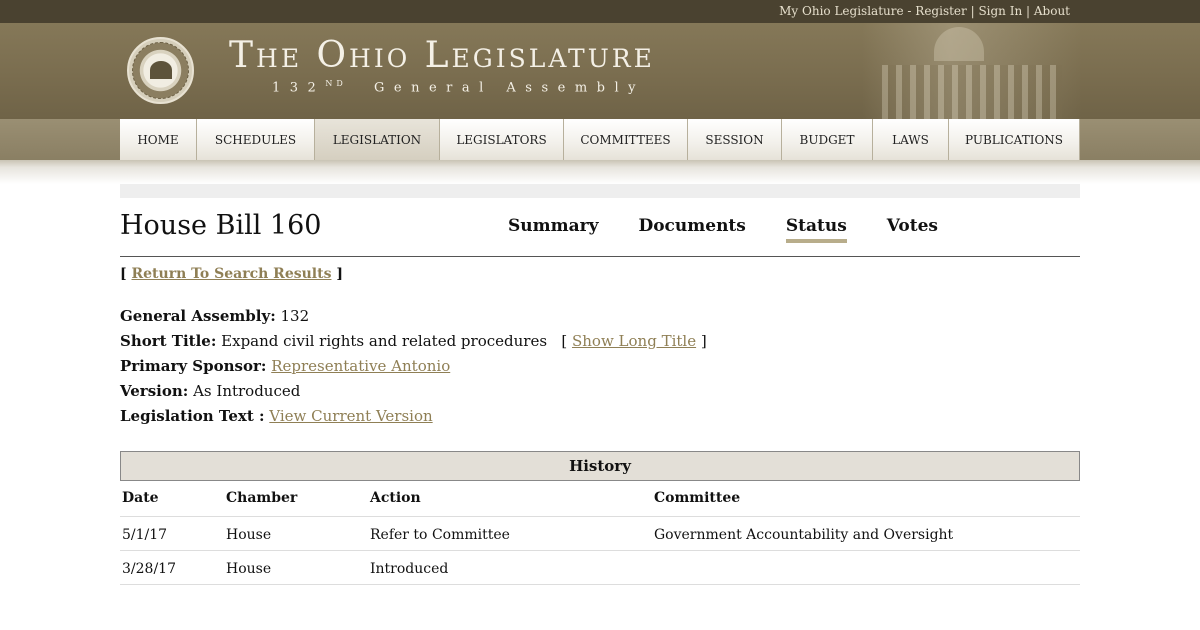 The width and height of the screenshot is (1200, 630). Describe the element at coordinates (299, 88) in the screenshot. I see `assembly-number: 132` at that location.